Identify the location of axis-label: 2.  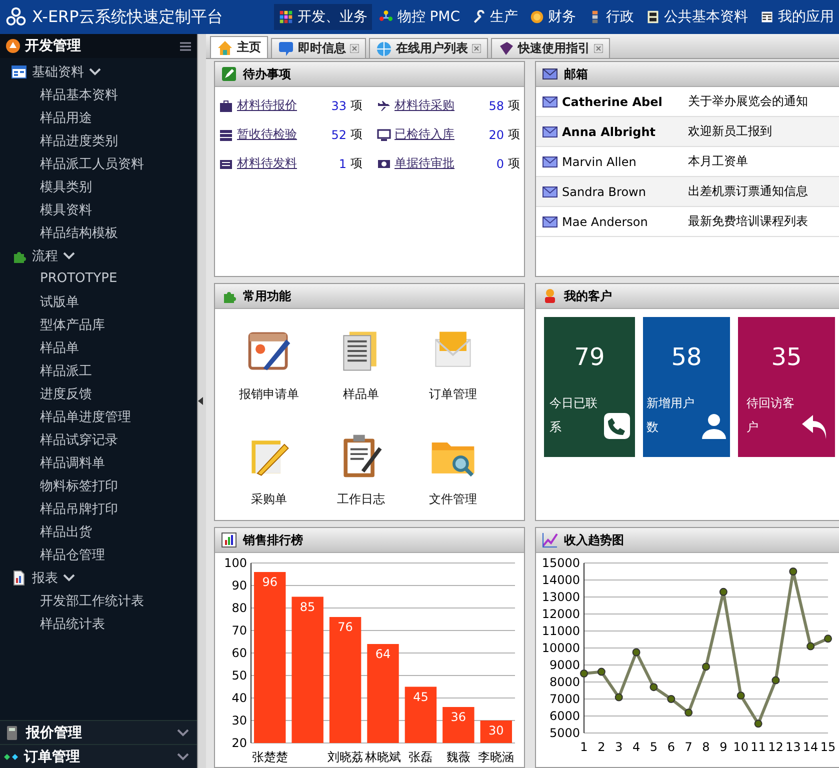
(602, 747).